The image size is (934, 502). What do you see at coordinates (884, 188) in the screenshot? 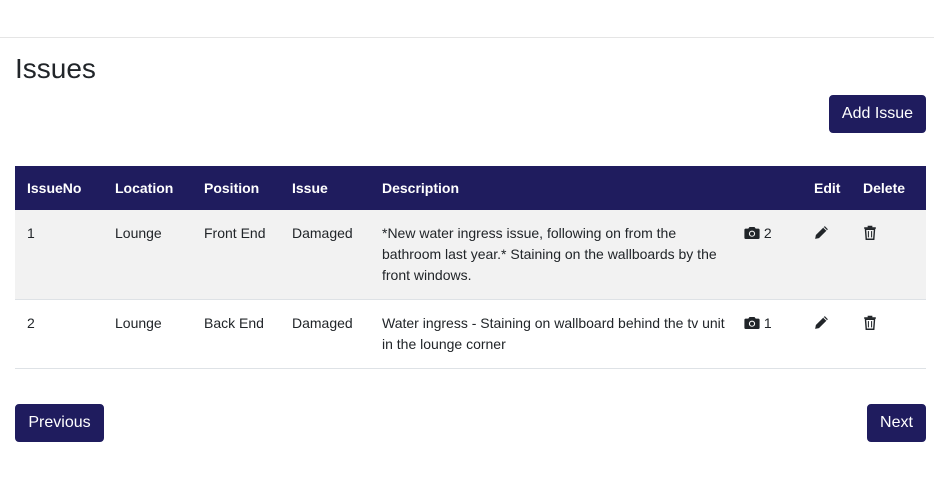
I see `header-delete: Delete` at bounding box center [884, 188].